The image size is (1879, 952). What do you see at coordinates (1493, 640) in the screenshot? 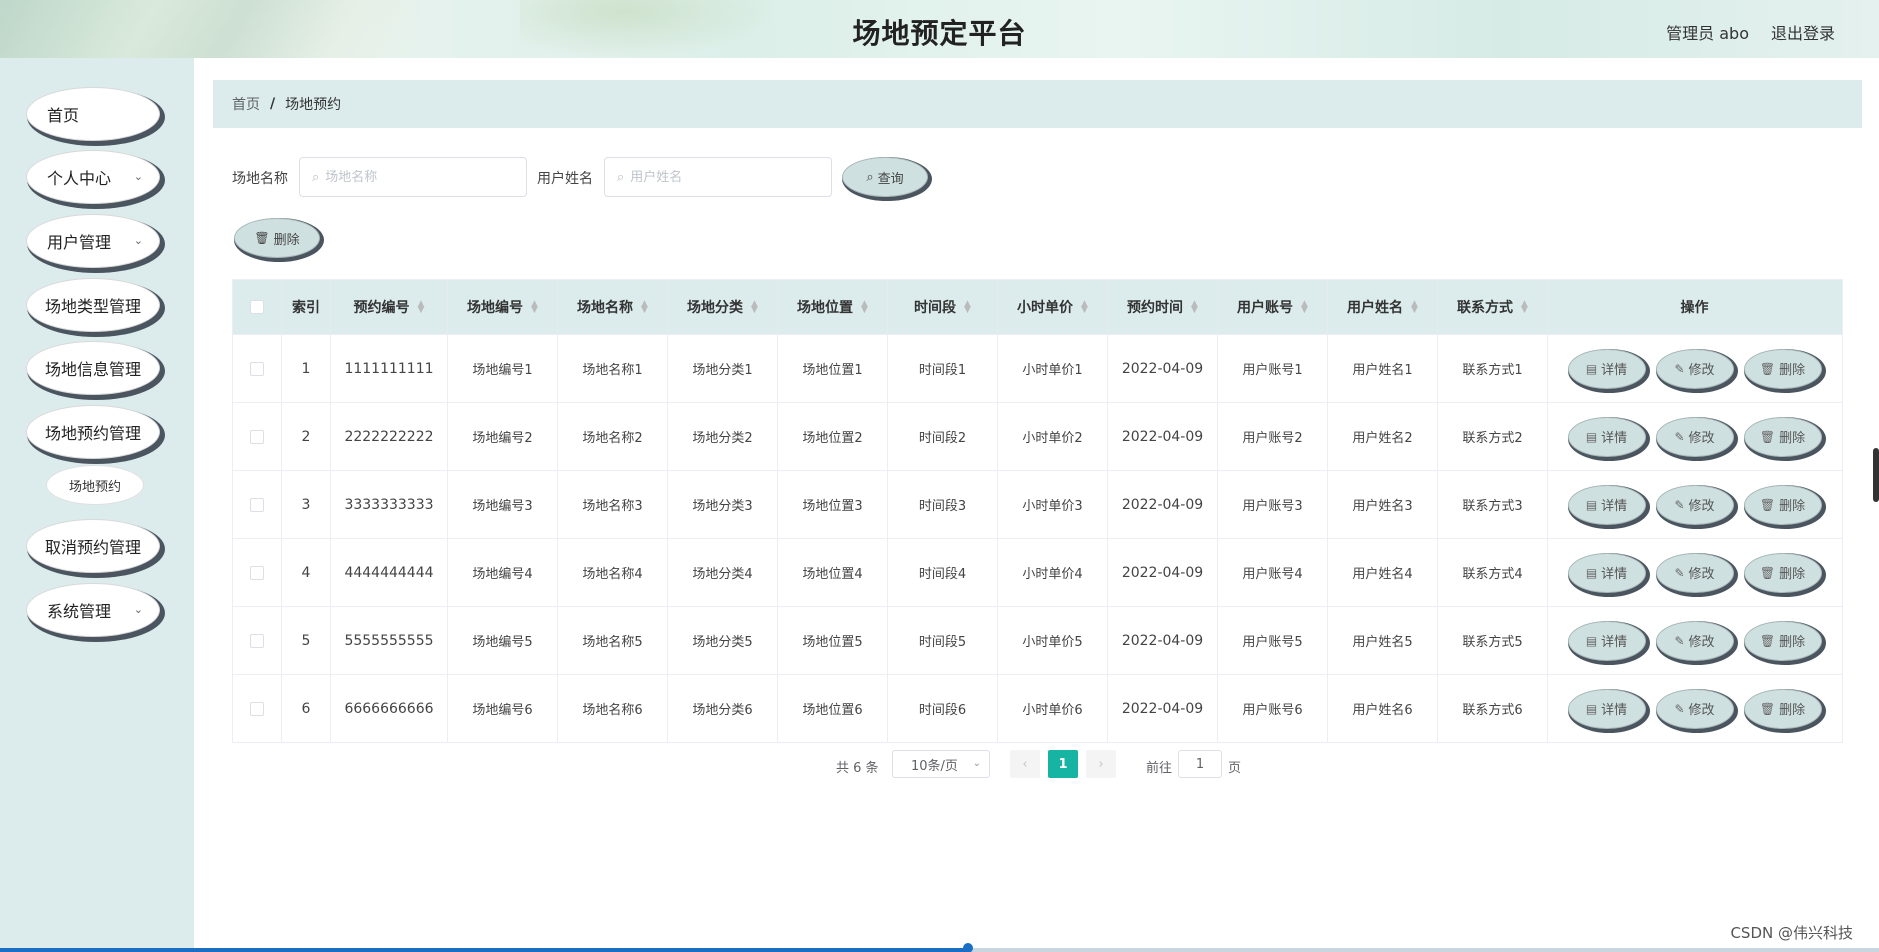
I see `cell-contact: 联系方式5` at bounding box center [1493, 640].